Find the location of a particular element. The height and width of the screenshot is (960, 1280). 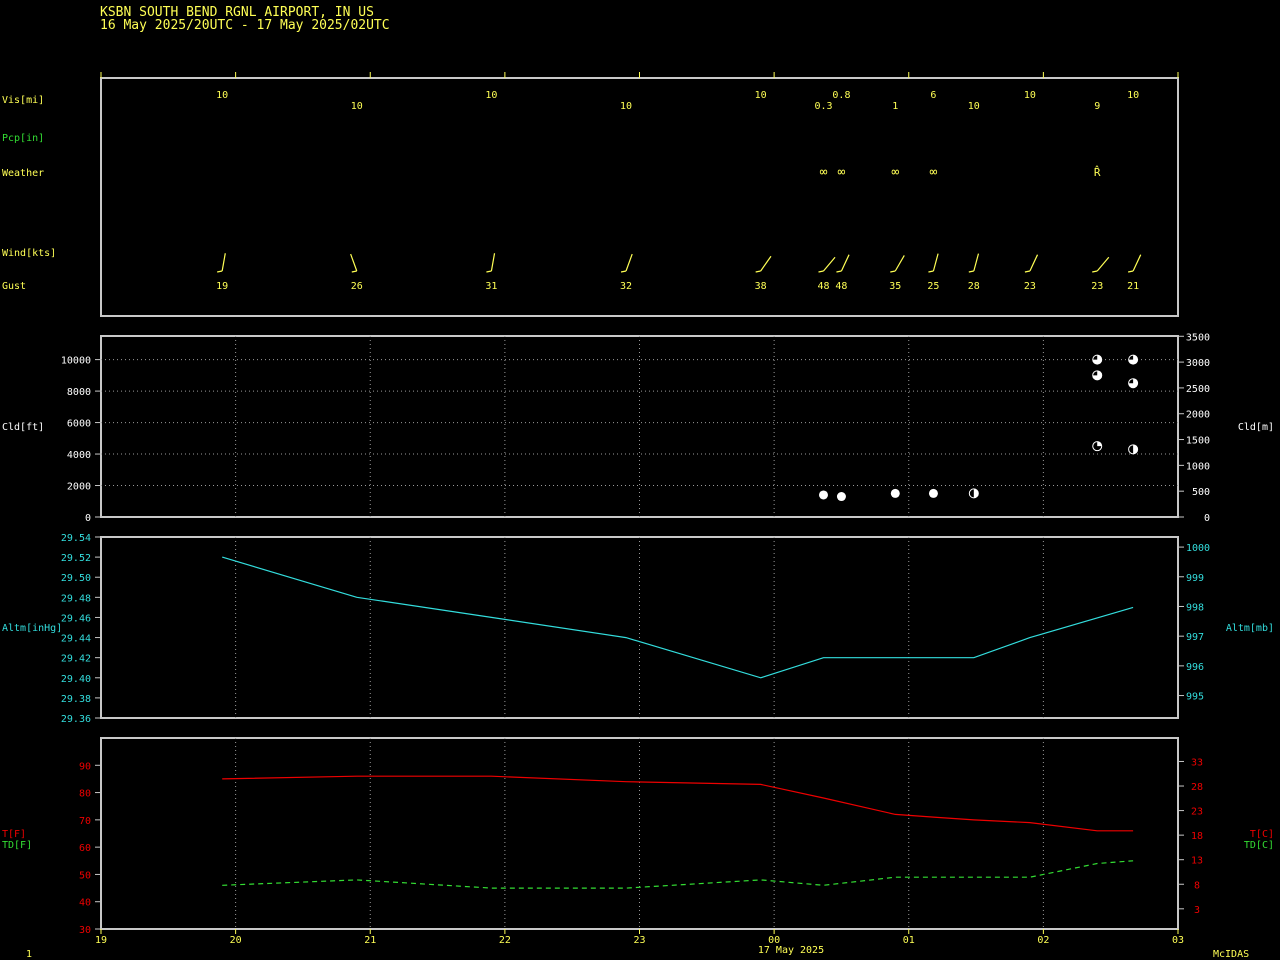

temp-f-tick-label: 40 is located at coordinates (85, 903).